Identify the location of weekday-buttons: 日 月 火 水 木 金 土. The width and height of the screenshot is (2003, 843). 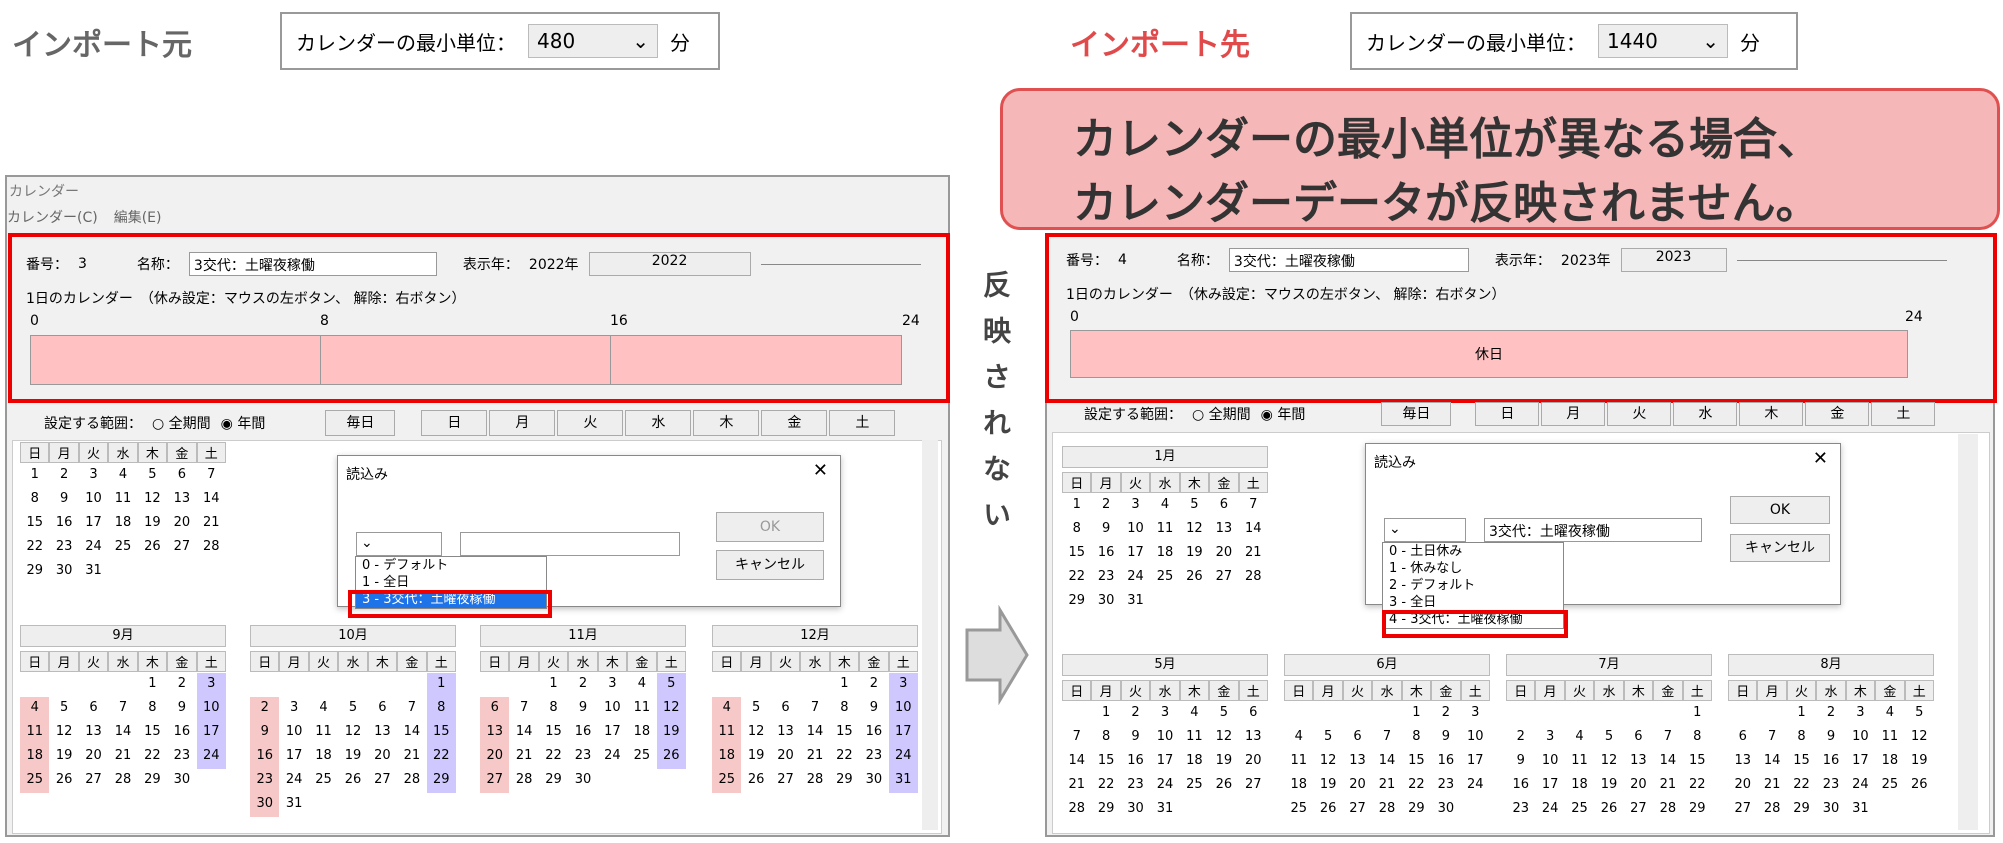
(658, 423).